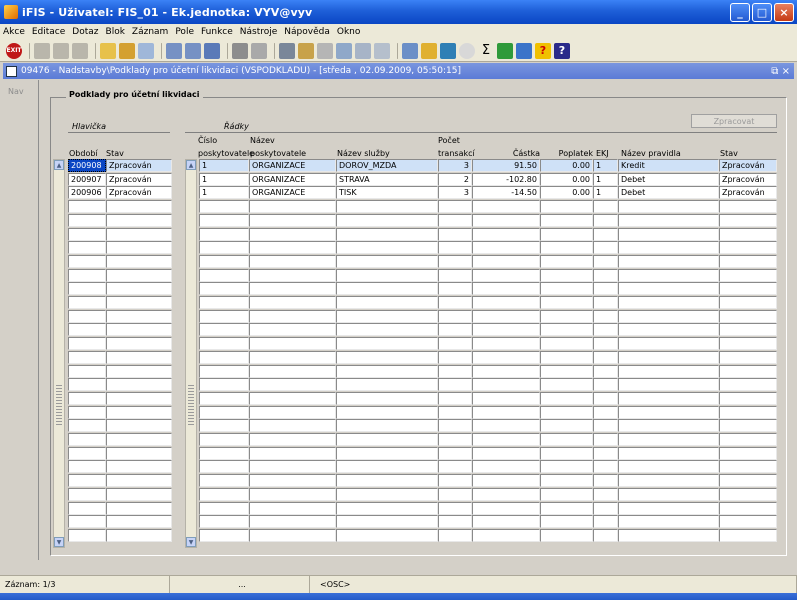 The height and width of the screenshot is (600, 797). What do you see at coordinates (259, 32) in the screenshot?
I see `menu-item-nastroje: Nástroje` at bounding box center [259, 32].